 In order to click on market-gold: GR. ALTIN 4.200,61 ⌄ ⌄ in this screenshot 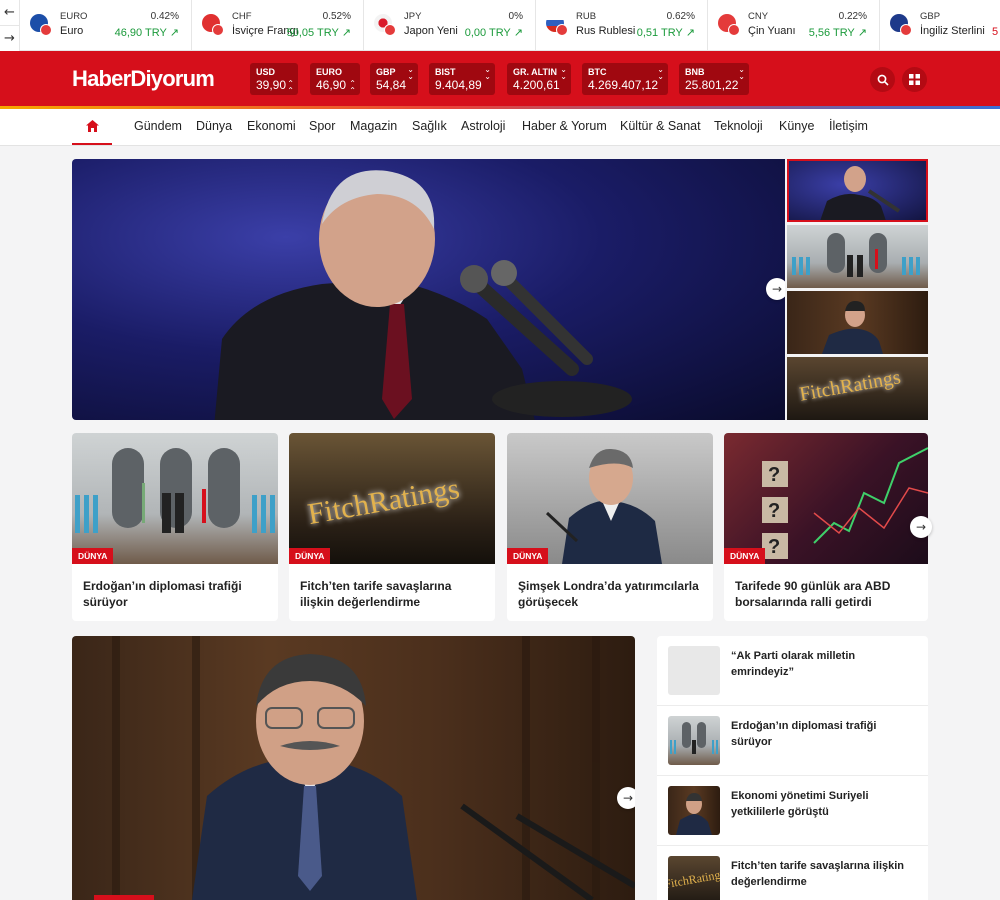, I will do `click(539, 79)`.